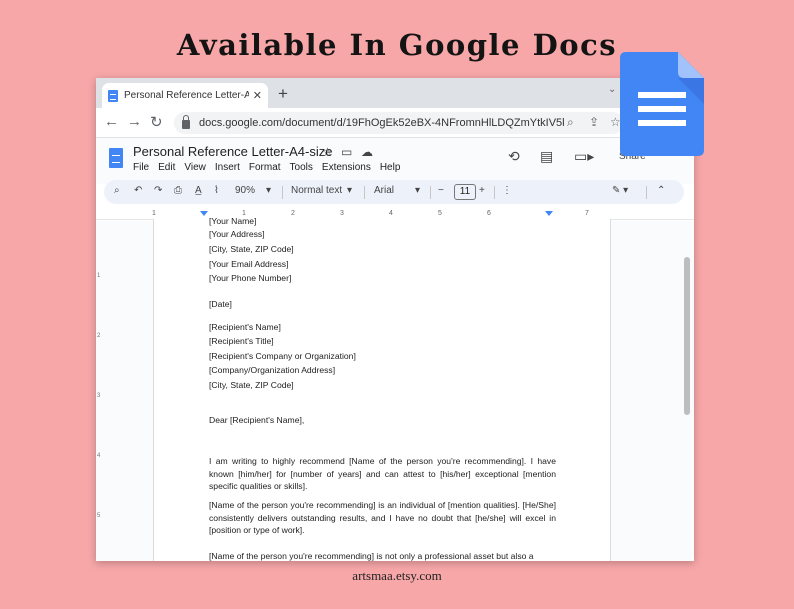 The width and height of the screenshot is (794, 609). Describe the element at coordinates (514, 156) in the screenshot. I see `version-history-icon: ⟲` at that location.